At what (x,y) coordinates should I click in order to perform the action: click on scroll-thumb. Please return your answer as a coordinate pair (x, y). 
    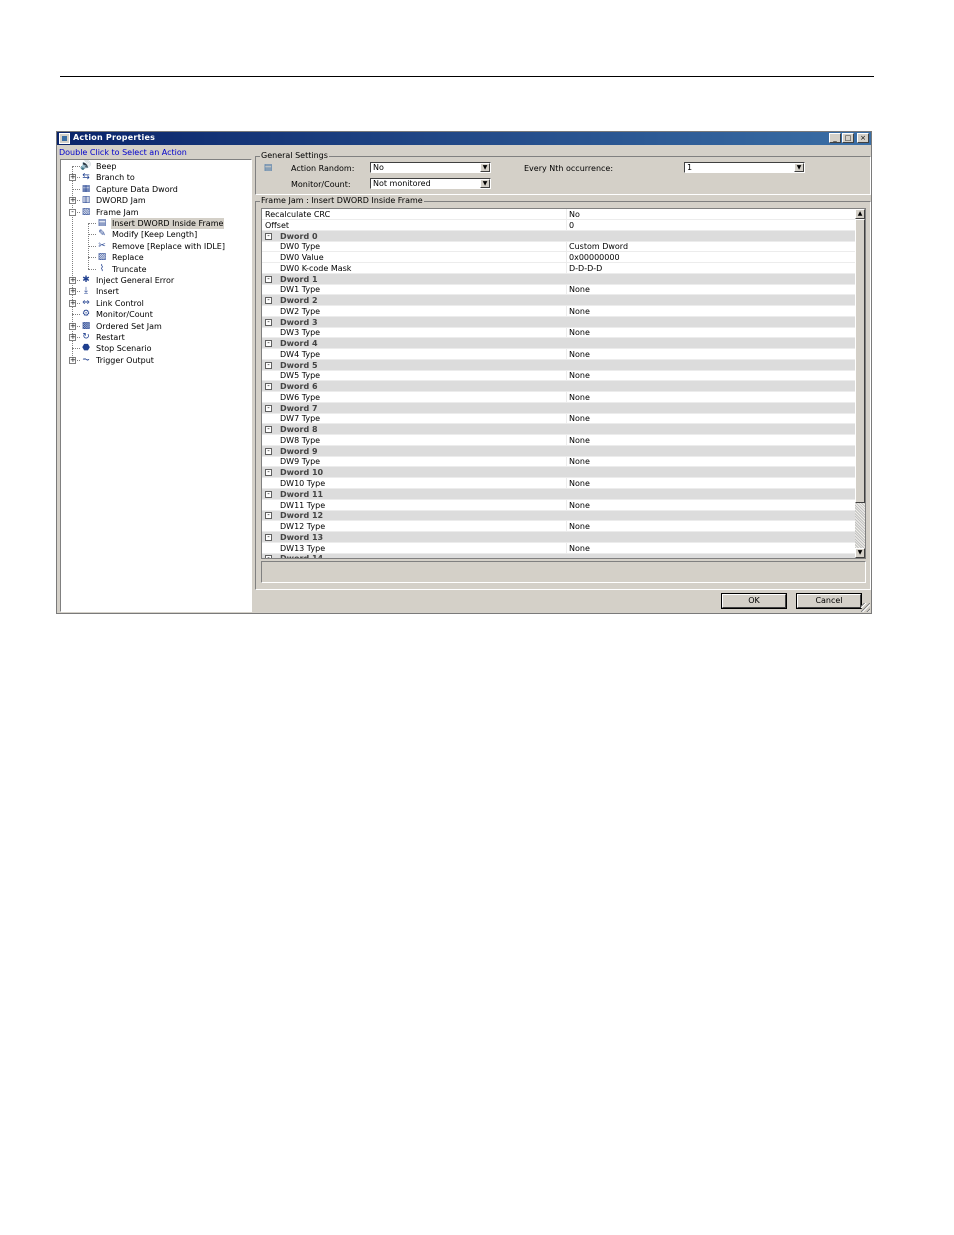
    Looking at the image, I should click on (860, 361).